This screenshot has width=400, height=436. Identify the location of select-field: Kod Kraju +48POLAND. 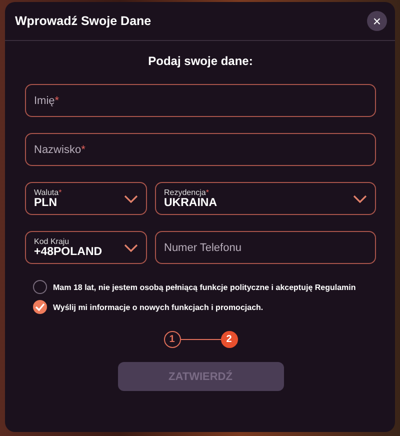
(86, 247).